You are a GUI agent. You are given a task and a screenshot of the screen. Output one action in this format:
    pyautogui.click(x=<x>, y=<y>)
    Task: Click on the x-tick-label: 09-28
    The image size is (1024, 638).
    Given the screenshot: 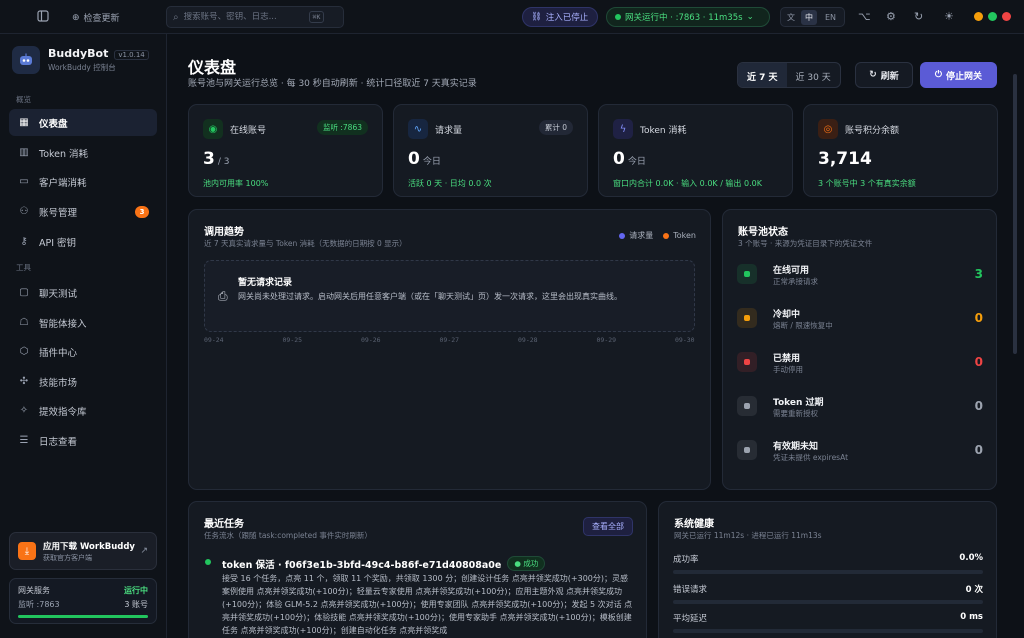 What is the action you would take?
    pyautogui.click(x=528, y=340)
    